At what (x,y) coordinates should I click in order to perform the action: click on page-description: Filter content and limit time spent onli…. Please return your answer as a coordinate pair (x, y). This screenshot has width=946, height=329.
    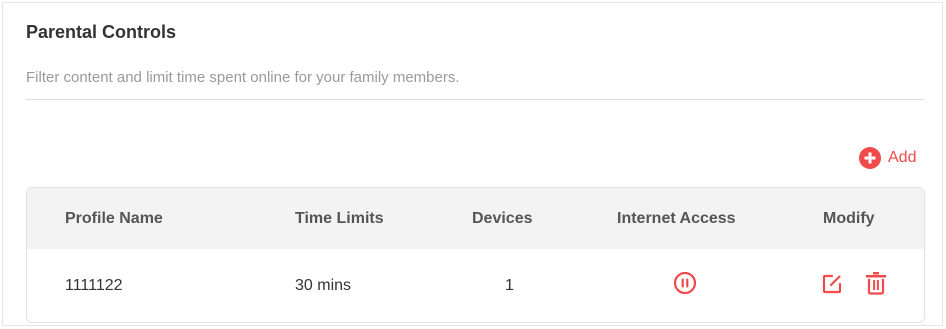
    Looking at the image, I should click on (243, 77).